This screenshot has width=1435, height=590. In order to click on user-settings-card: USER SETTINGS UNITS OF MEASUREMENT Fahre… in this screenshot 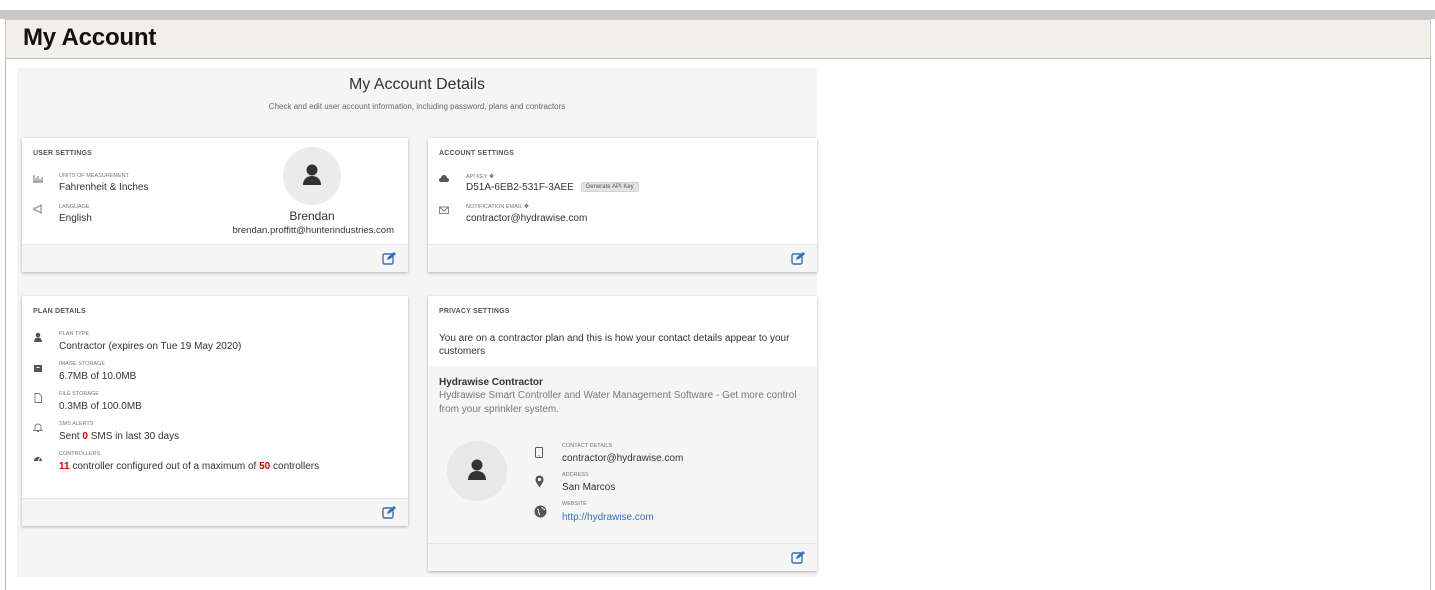, I will do `click(215, 205)`.